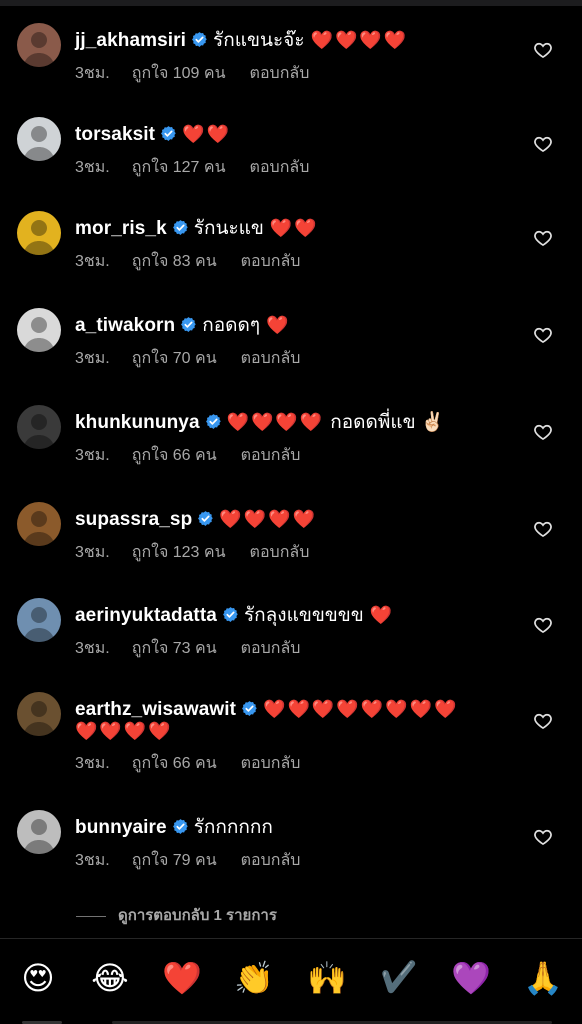 Image resolution: width=582 pixels, height=1024 pixels. Describe the element at coordinates (38, 978) in the screenshot. I see `emoji-reaction-button: 😍` at that location.